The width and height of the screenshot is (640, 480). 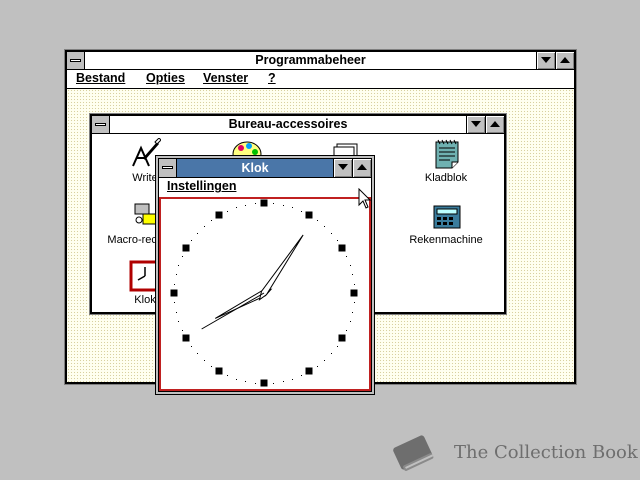 What do you see at coordinates (252, 282) in the screenshot?
I see `clock-hands` at bounding box center [252, 282].